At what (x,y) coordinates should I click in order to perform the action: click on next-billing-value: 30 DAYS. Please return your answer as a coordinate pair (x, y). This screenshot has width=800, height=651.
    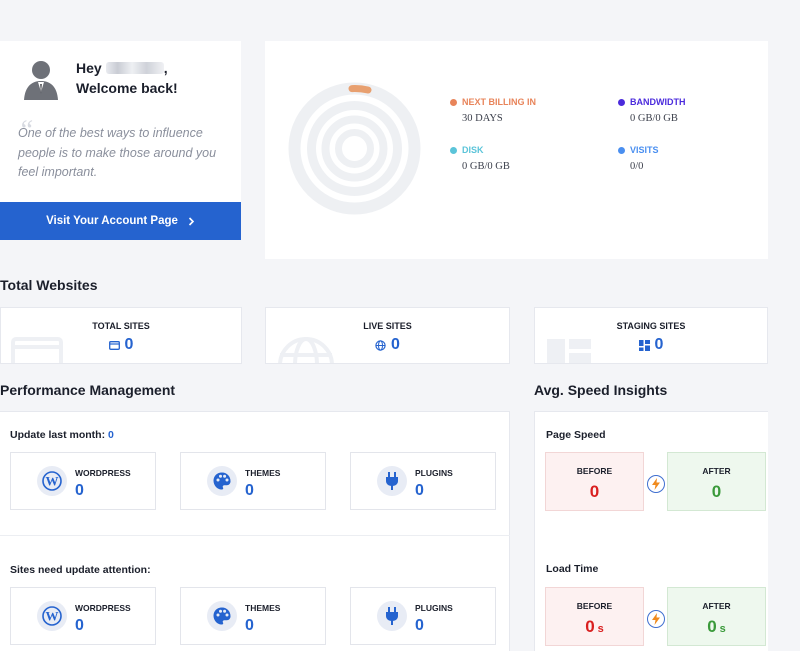
    Looking at the image, I should click on (482, 118).